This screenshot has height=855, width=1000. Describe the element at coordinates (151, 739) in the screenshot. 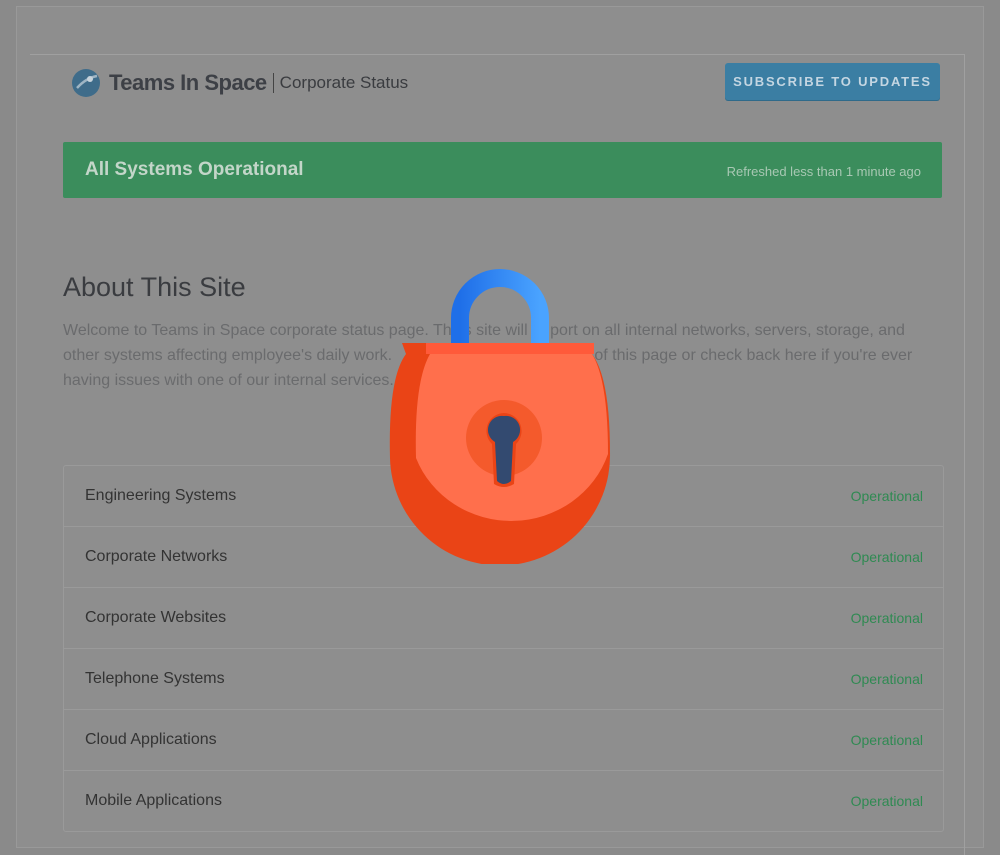

I see `component-name: Cloud Applications` at that location.